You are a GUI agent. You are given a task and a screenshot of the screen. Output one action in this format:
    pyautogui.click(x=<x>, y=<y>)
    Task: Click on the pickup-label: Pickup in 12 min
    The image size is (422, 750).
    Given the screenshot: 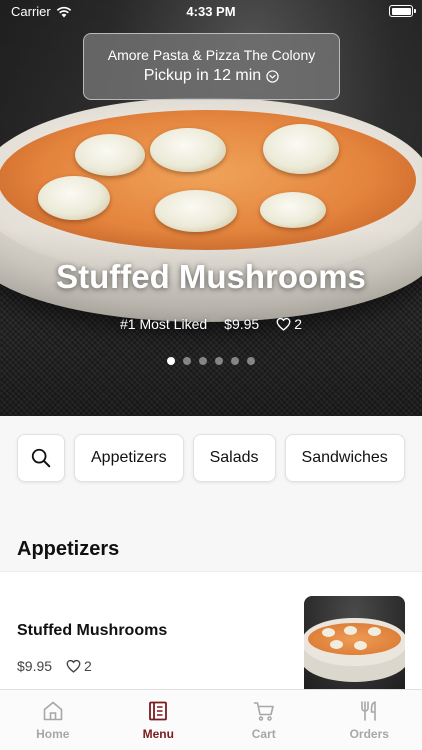 What is the action you would take?
    pyautogui.click(x=202, y=75)
    